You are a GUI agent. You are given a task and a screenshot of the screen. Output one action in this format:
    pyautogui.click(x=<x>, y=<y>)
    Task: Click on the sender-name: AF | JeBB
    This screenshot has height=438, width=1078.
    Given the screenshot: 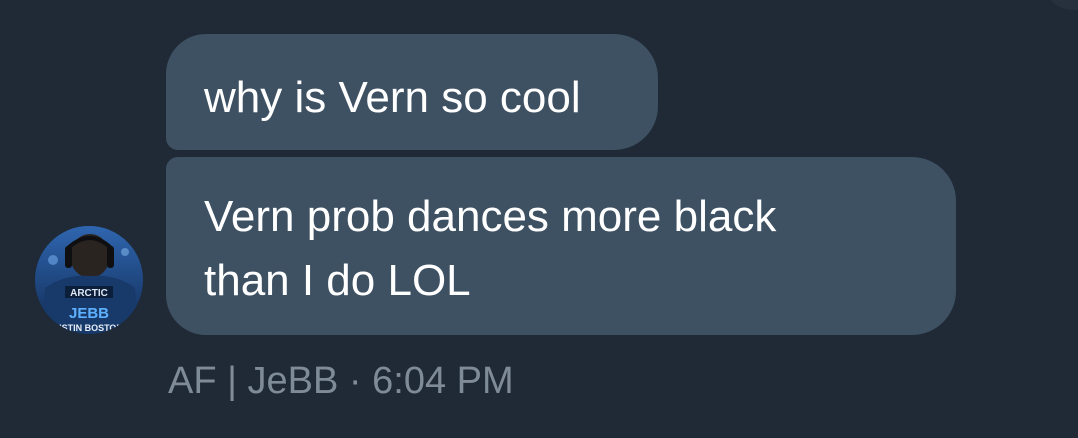 What is the action you would take?
    pyautogui.click(x=253, y=381)
    